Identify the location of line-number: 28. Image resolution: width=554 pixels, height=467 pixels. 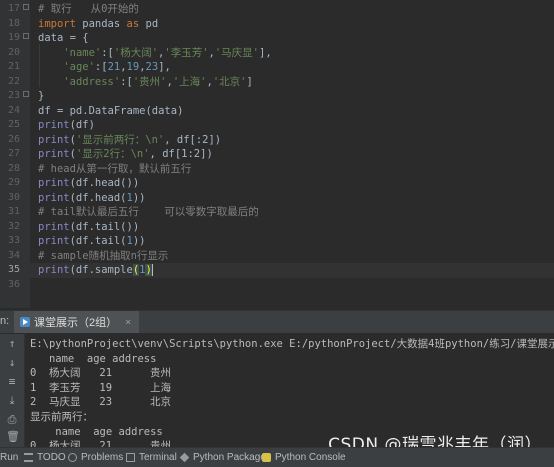
(13, 168).